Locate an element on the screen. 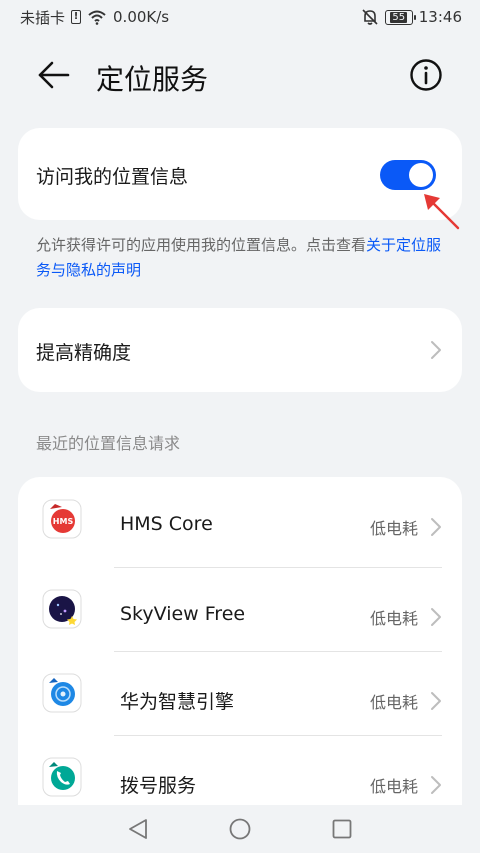 The height and width of the screenshot is (853, 480). dialer-icon is located at coordinates (62, 777).